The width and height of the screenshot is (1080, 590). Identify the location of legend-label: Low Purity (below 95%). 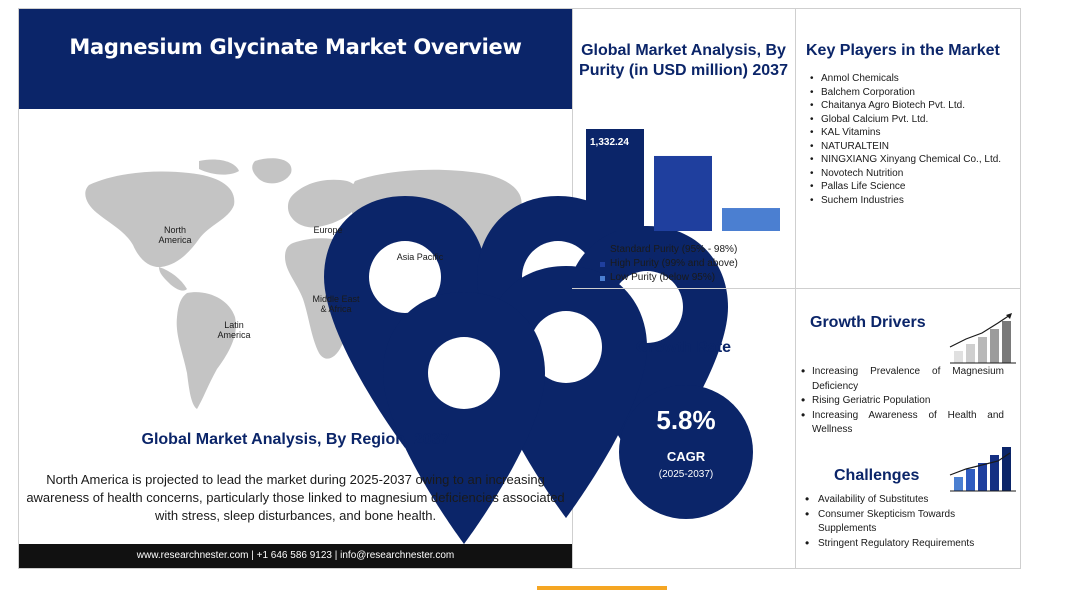
(663, 277).